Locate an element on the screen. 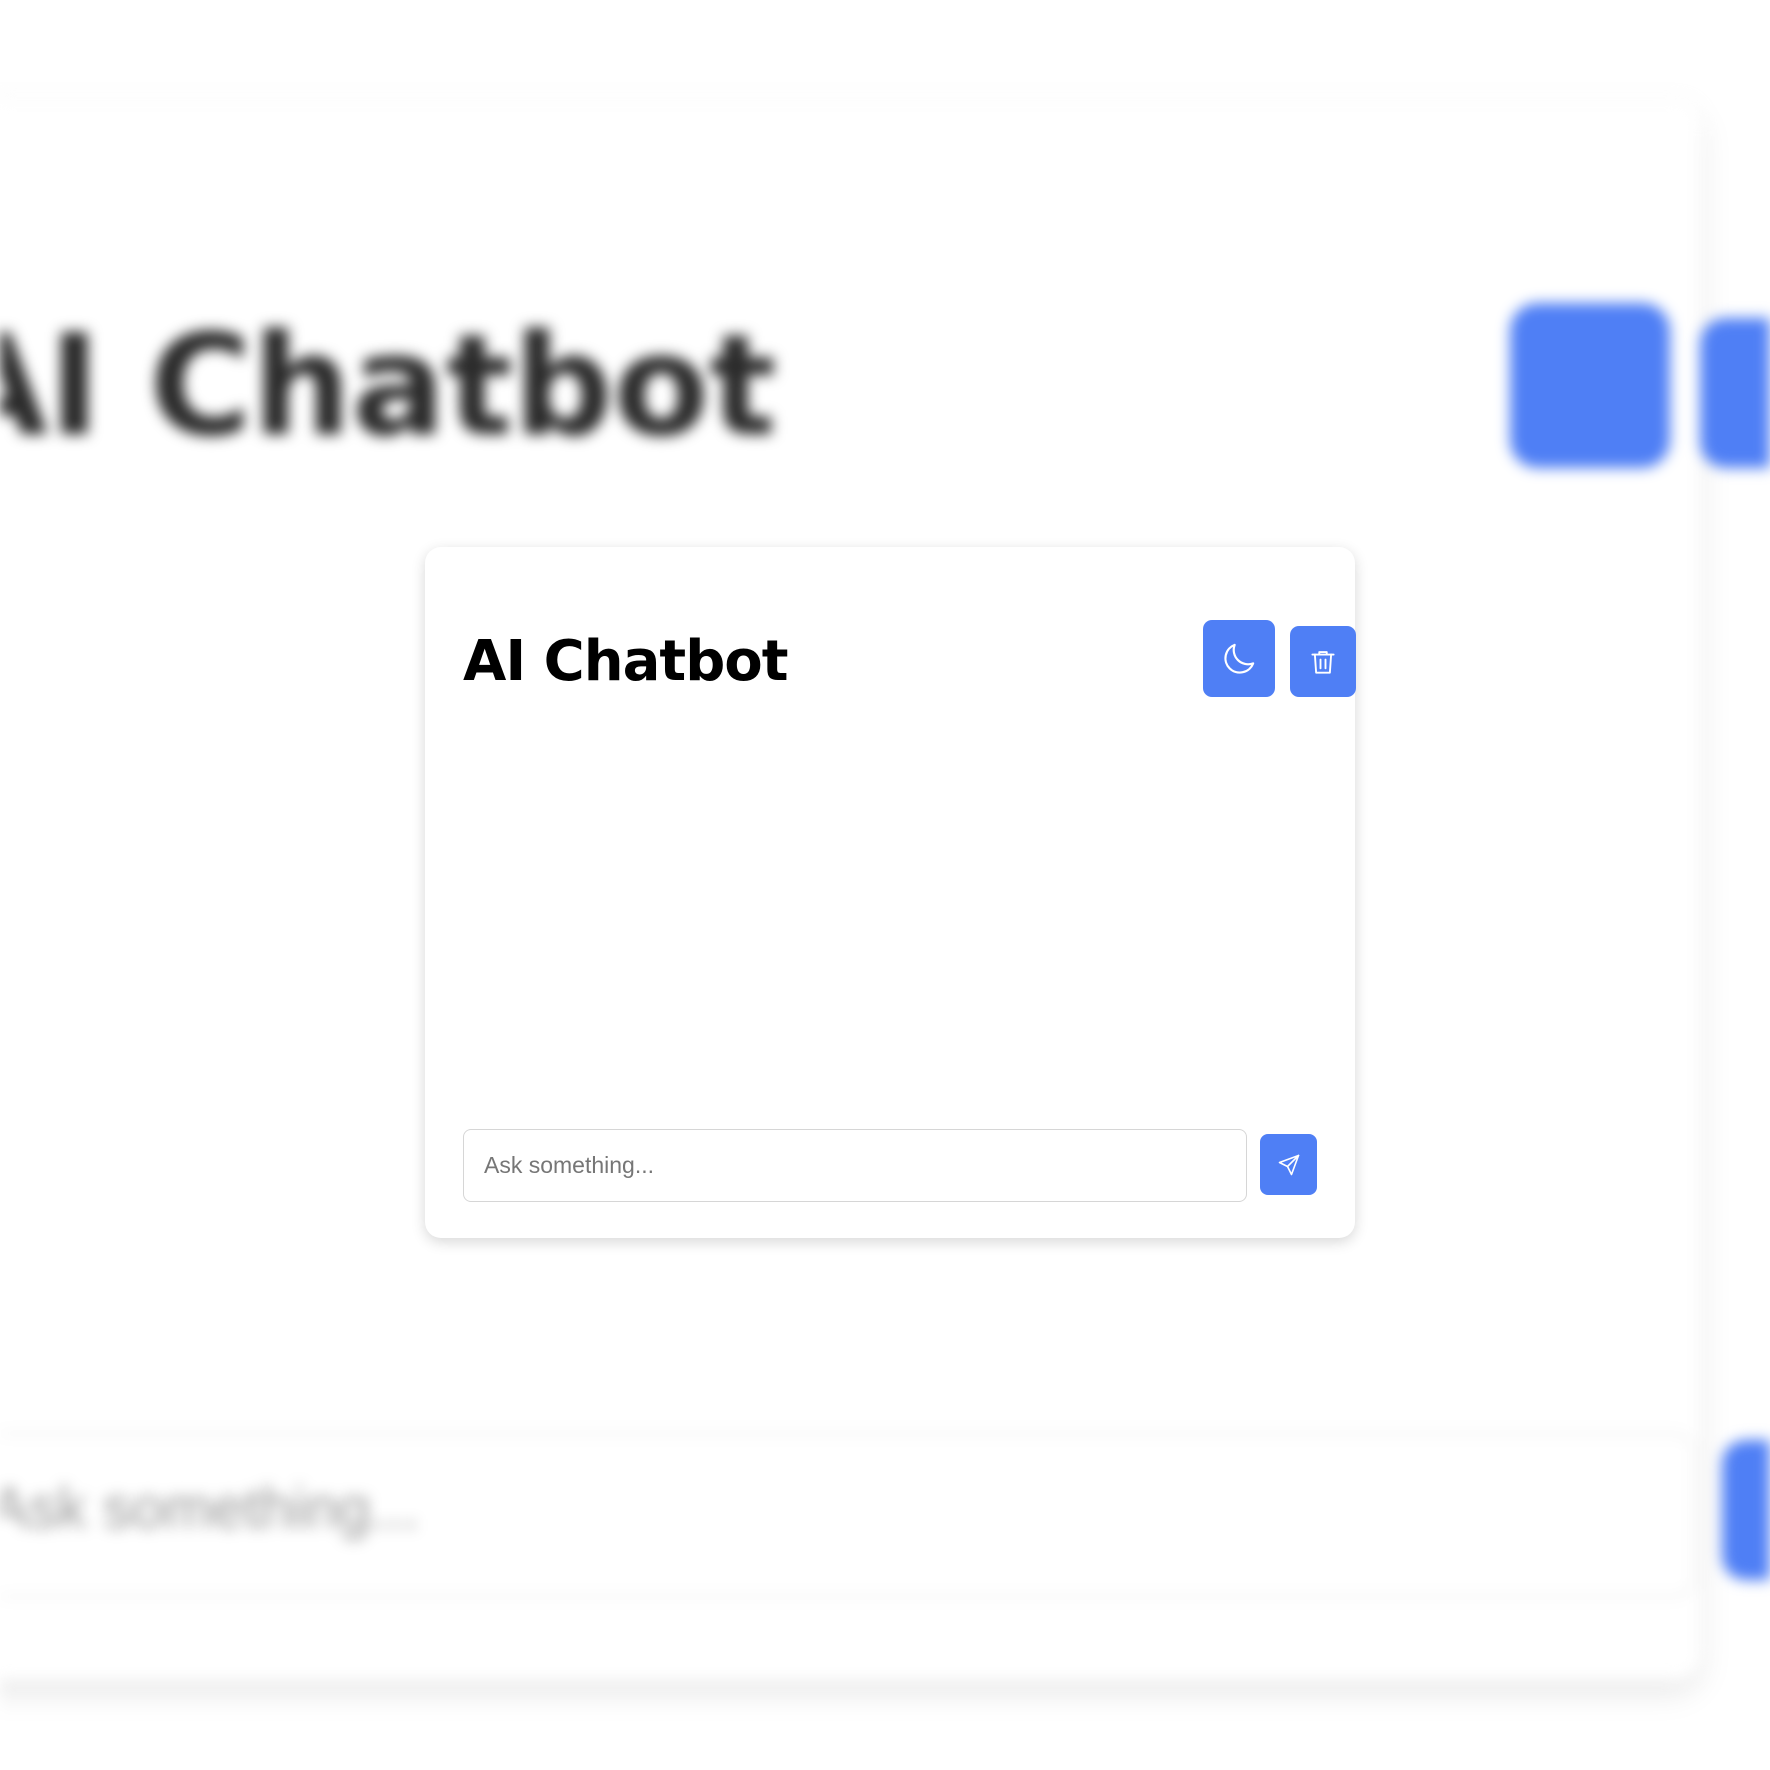 The height and width of the screenshot is (1770, 1770). message-list is located at coordinates (890, 917).